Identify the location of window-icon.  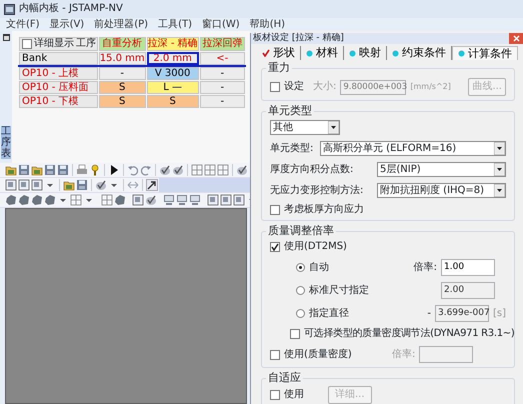
(6, 37).